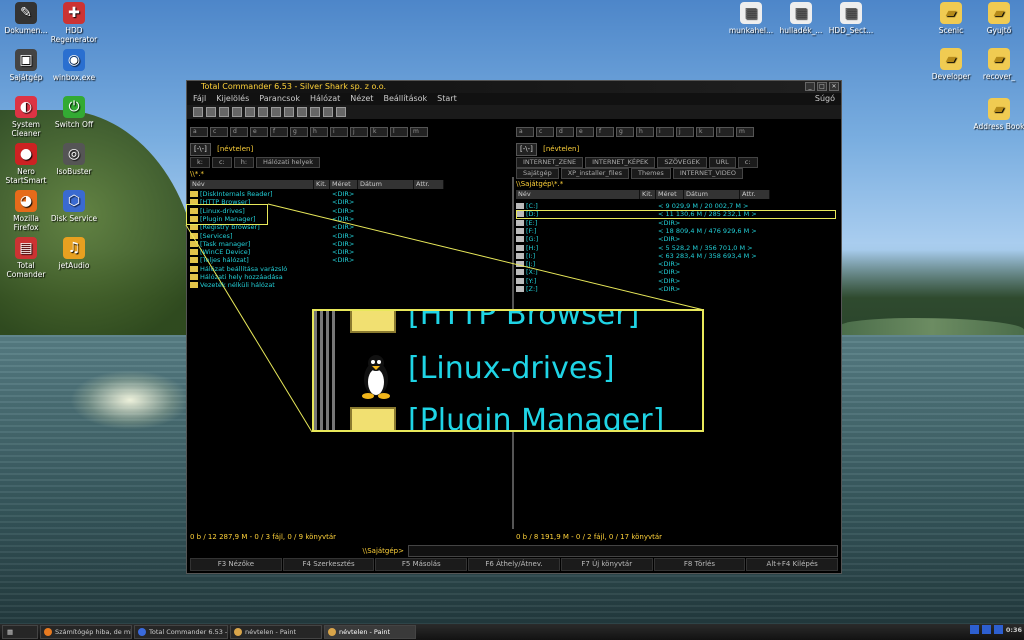  I want to click on clock: 0:36, so click(1013, 629).